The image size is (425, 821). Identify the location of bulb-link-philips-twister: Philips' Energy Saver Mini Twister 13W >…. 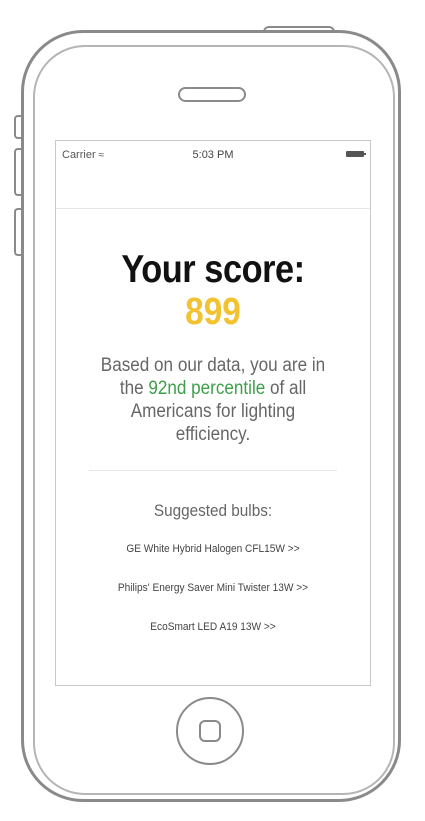
(213, 588).